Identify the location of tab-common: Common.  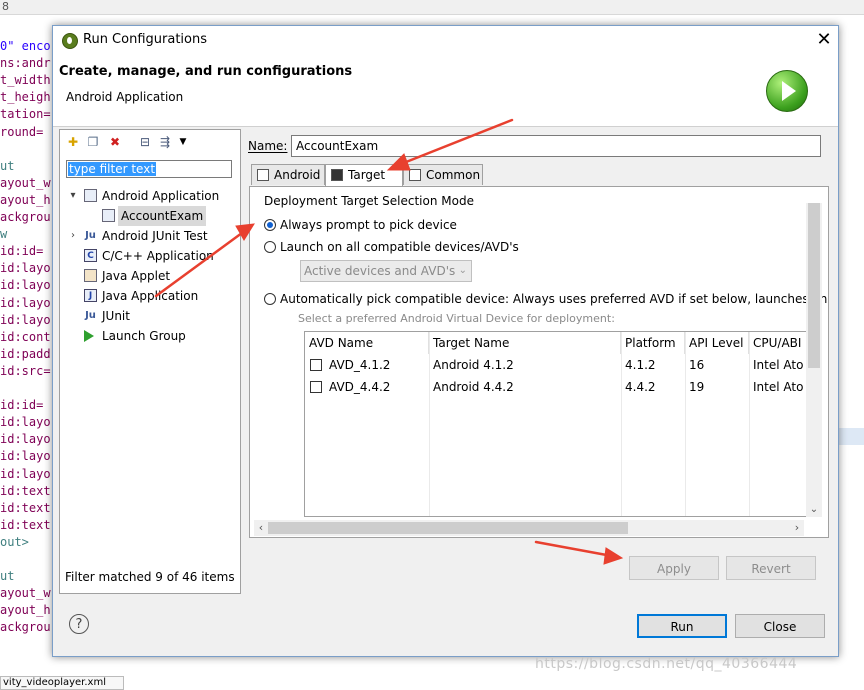
(443, 174).